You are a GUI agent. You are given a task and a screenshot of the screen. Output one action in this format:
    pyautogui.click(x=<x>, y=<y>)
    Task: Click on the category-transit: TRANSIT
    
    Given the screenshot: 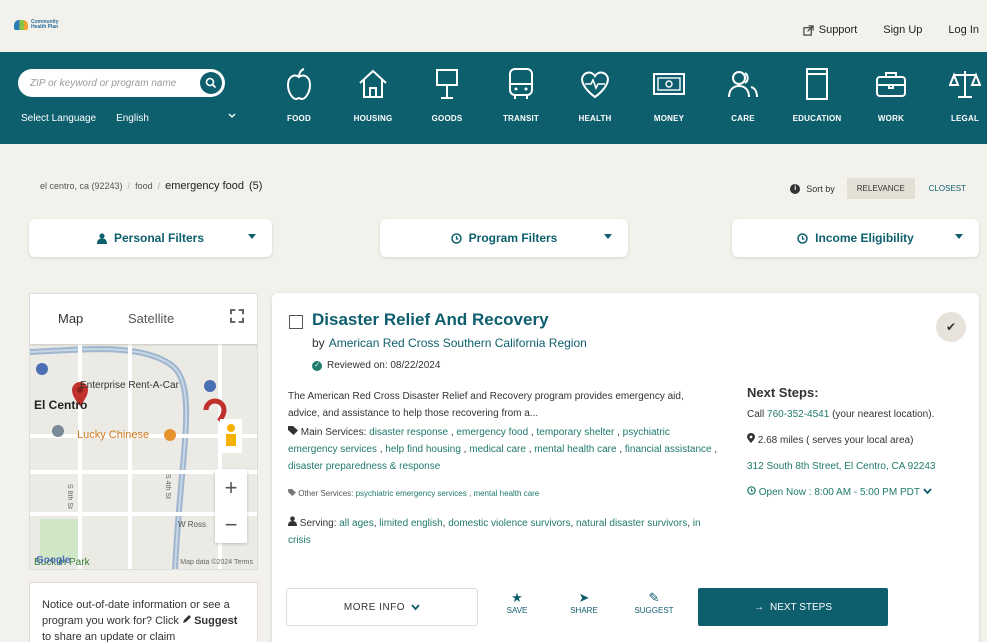 What is the action you would take?
    pyautogui.click(x=521, y=94)
    